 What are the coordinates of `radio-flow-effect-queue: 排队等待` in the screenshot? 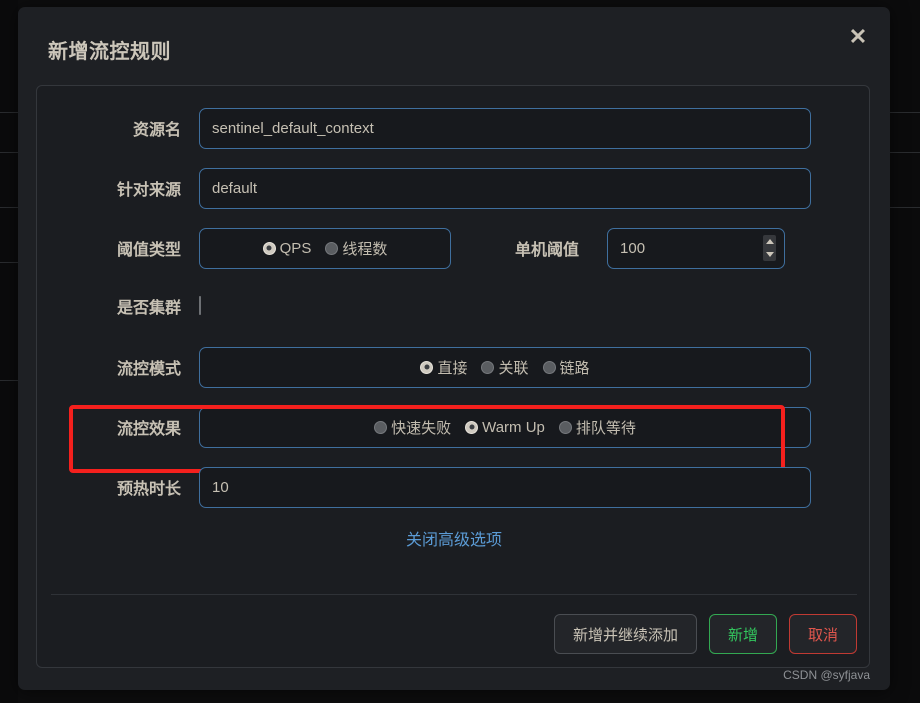 It's located at (597, 427).